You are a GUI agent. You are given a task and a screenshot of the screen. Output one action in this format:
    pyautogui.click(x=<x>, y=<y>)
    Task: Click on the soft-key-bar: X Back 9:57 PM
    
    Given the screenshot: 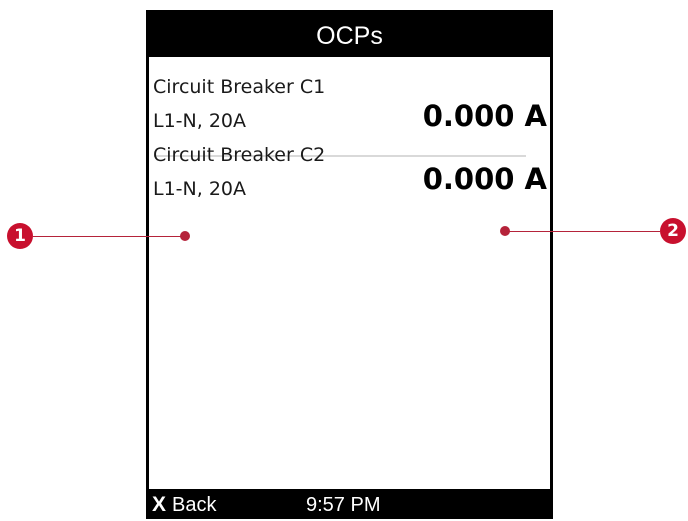 What is the action you would take?
    pyautogui.click(x=349, y=504)
    